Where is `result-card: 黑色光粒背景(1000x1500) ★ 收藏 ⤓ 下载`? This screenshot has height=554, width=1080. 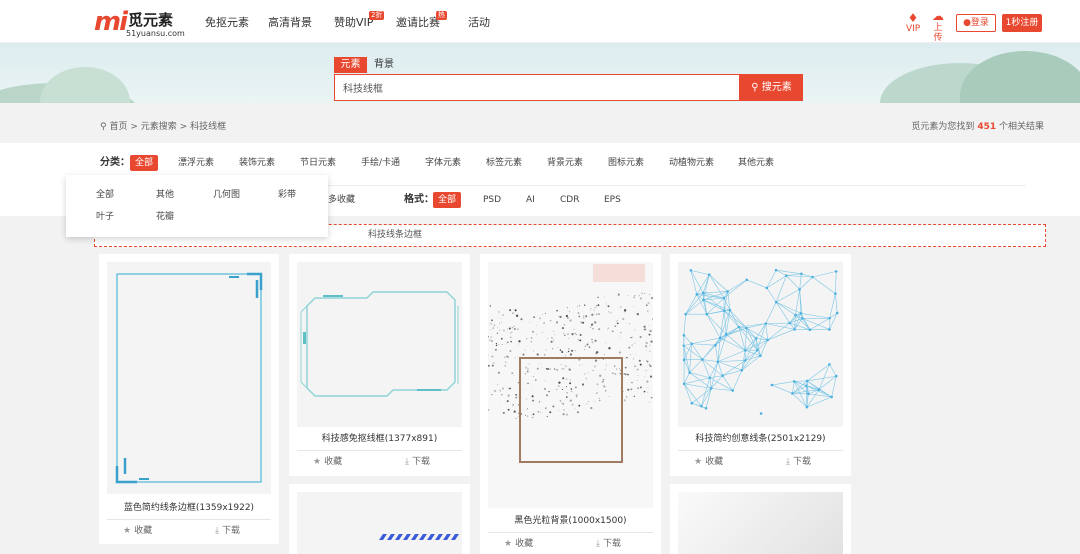
result-card: 黑色光粒背景(1000x1500) ★ 收藏 ⤓ 下载 is located at coordinates (570, 404).